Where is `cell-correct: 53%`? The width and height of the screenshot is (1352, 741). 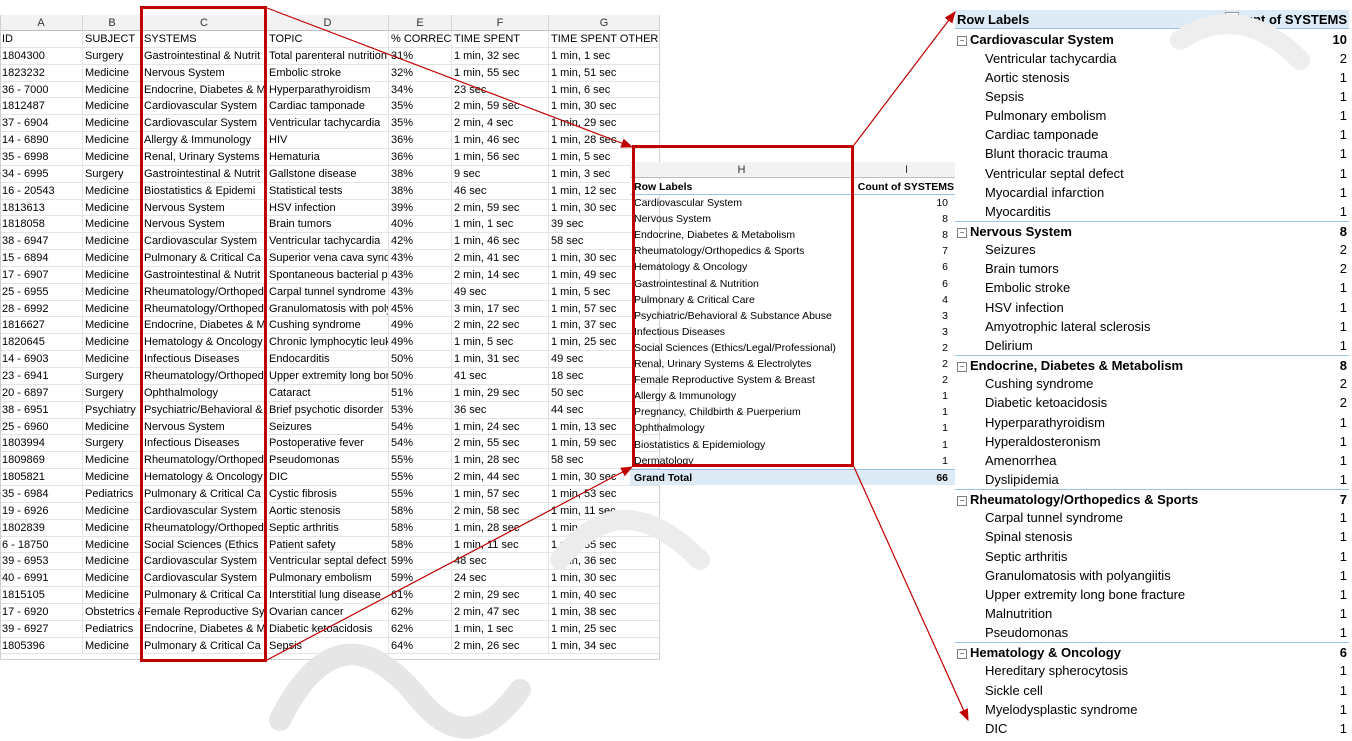 cell-correct: 53% is located at coordinates (420, 409).